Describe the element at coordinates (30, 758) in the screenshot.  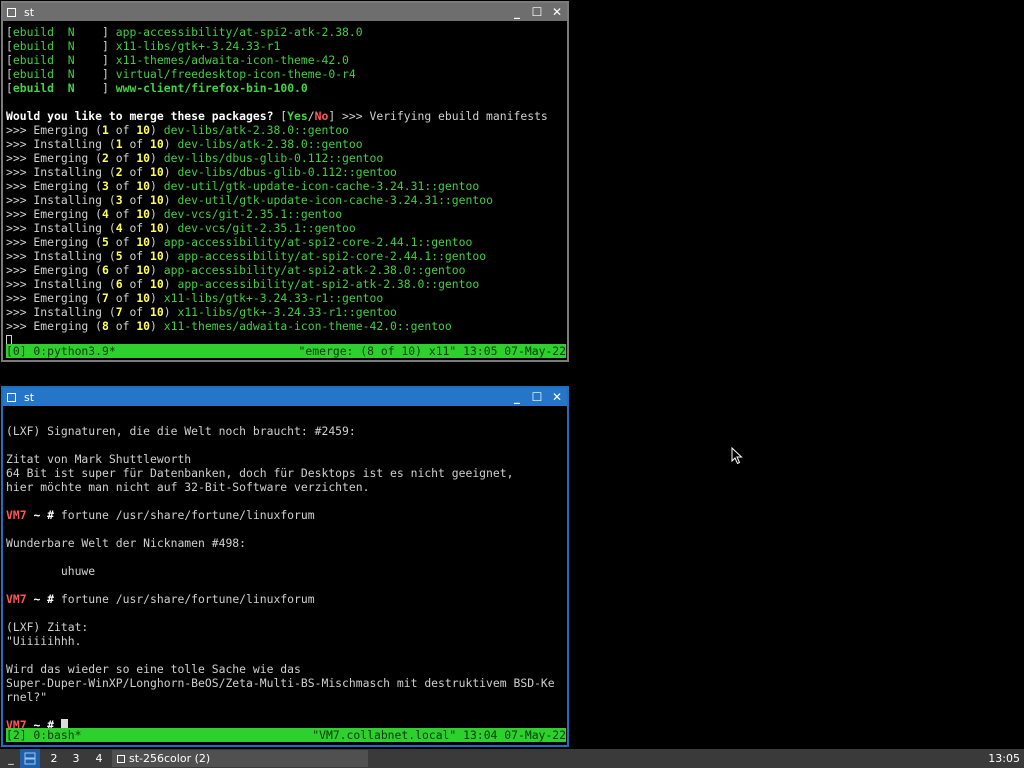
I see `desktop-1-button` at that location.